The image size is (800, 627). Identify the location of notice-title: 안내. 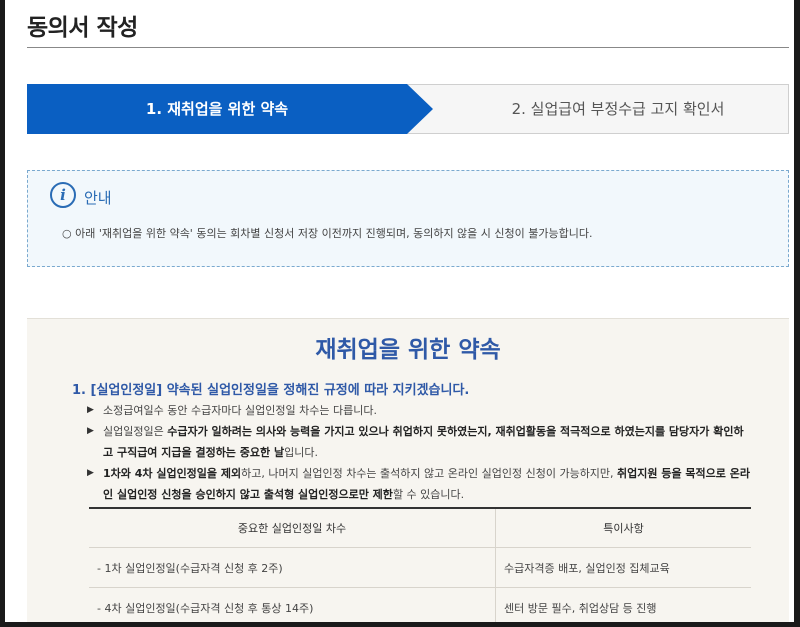
(98, 198).